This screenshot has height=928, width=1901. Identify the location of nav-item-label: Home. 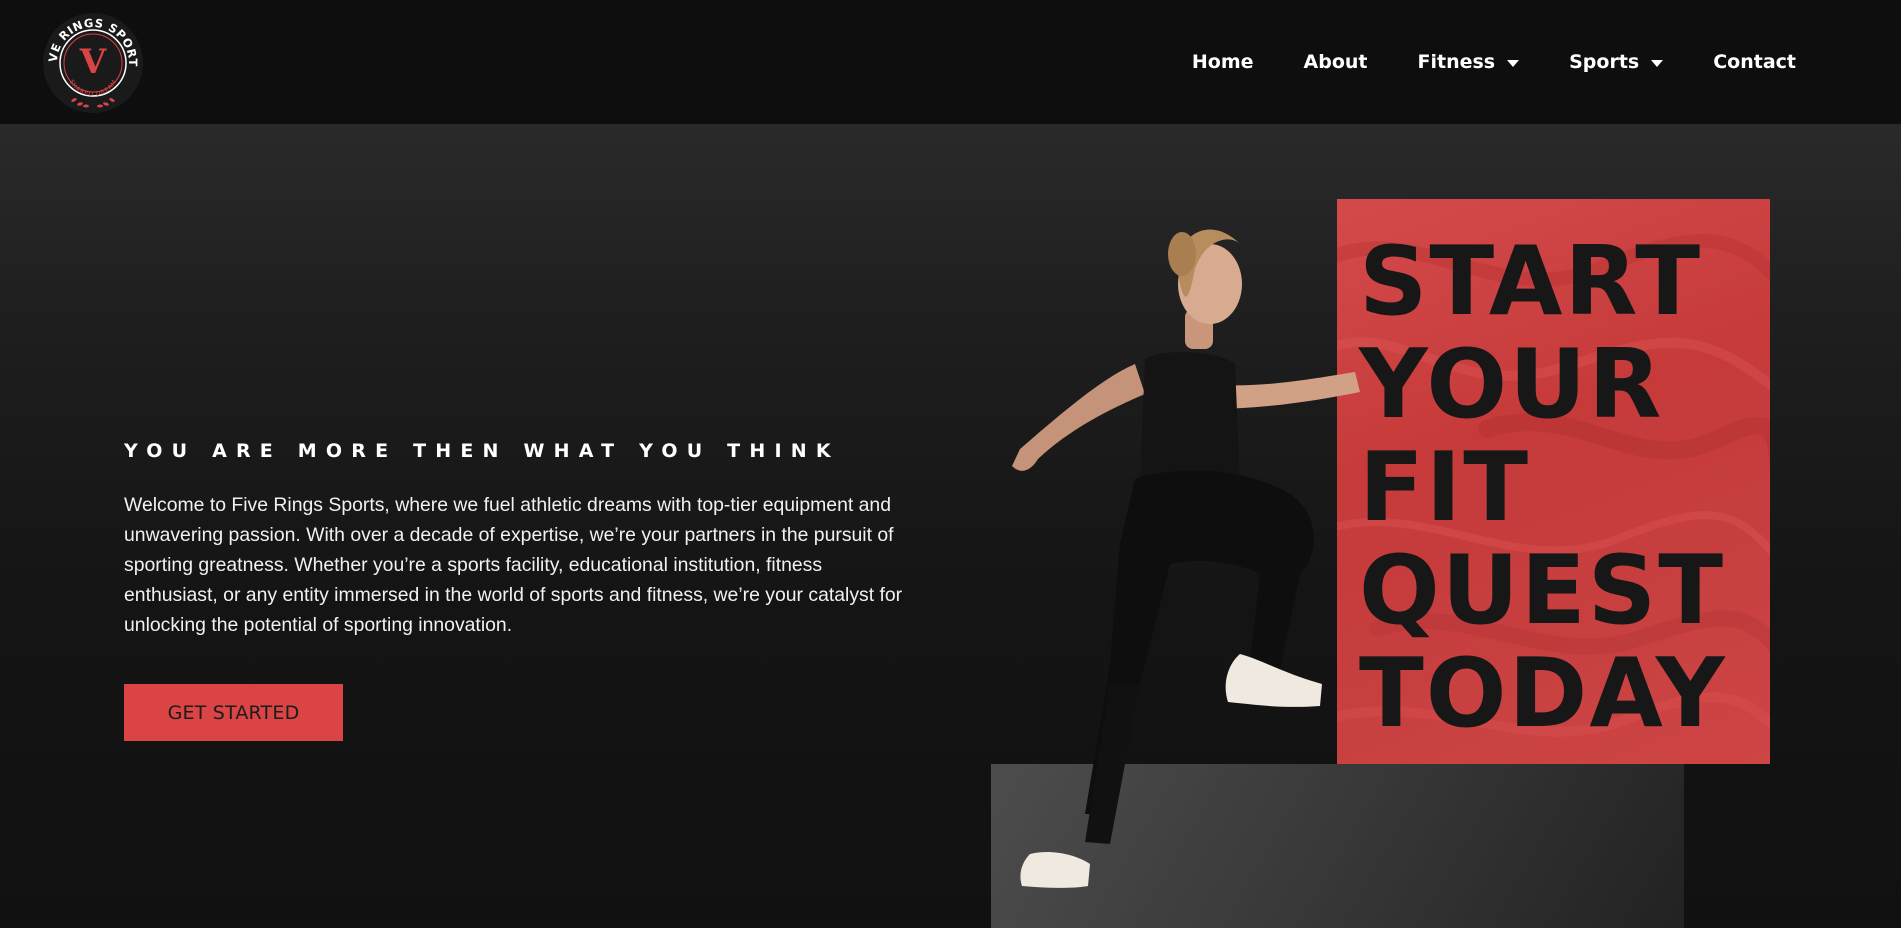
(1222, 62).